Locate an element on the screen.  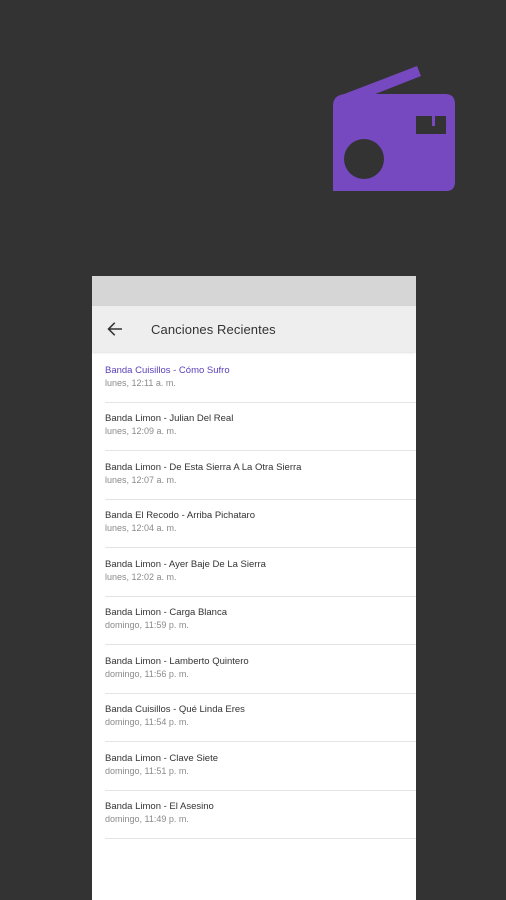
radio-icon is located at coordinates (394, 128).